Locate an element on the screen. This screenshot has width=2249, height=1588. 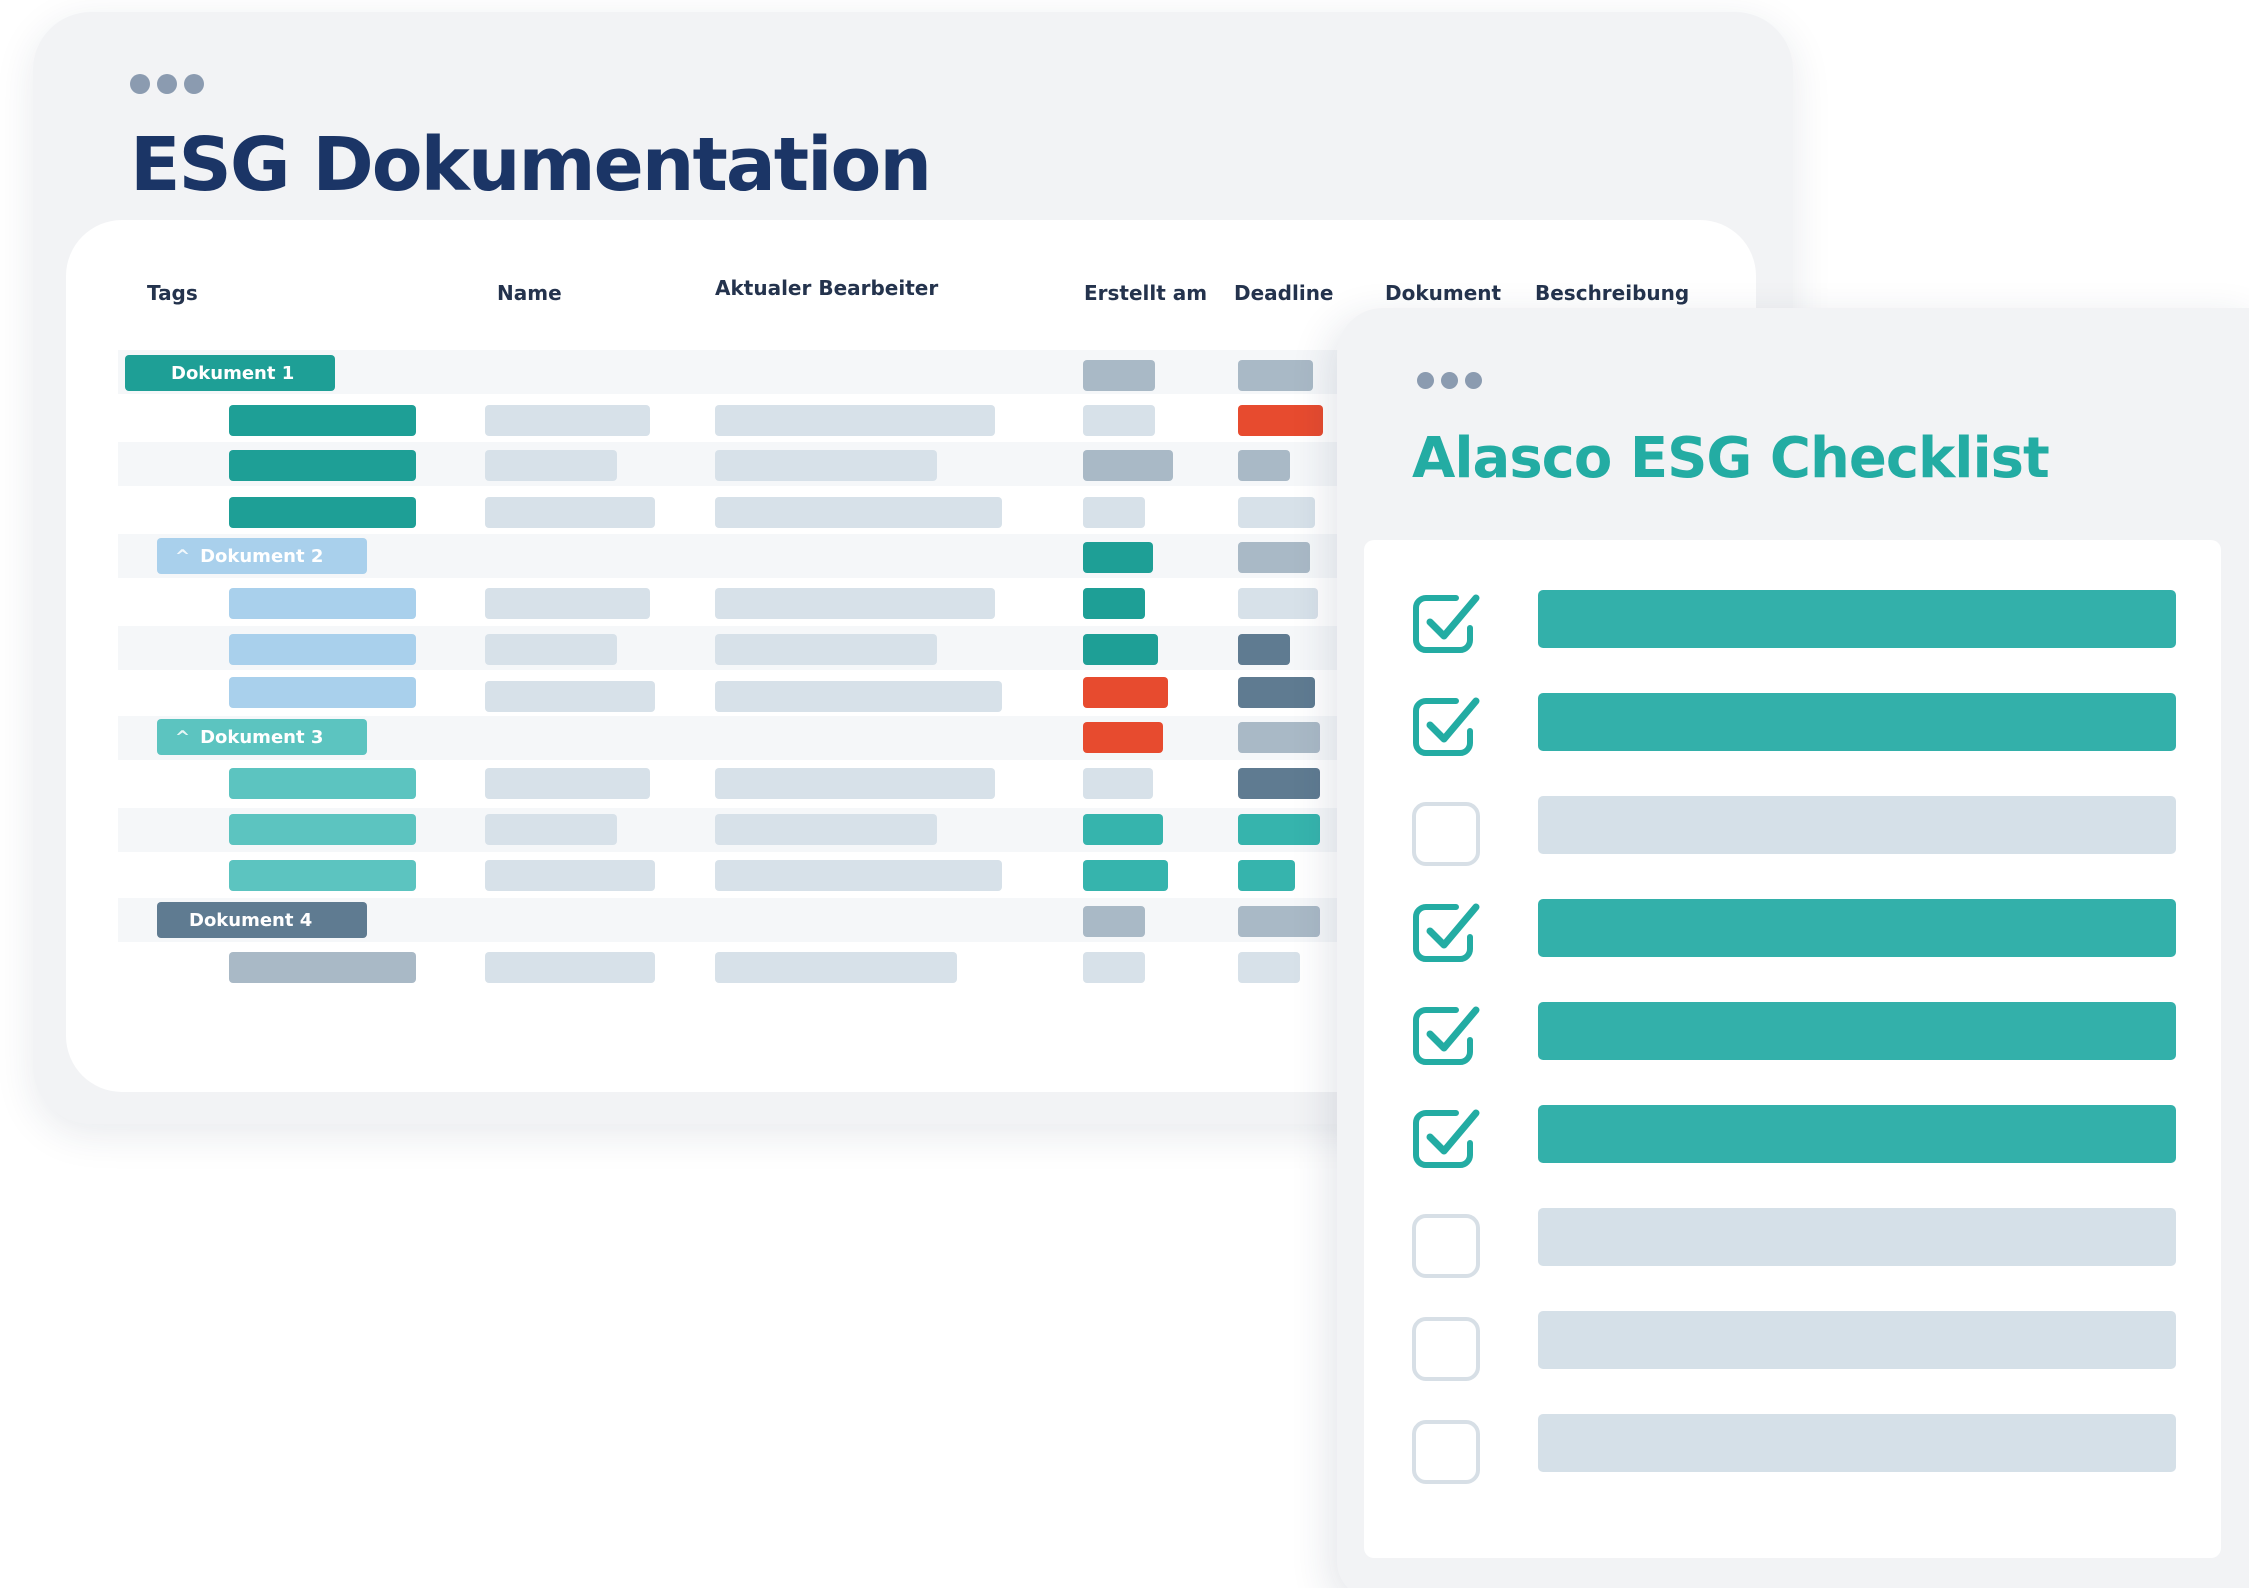
column-header-editor: Aktualer Bearbeiter is located at coordinates (826, 288).